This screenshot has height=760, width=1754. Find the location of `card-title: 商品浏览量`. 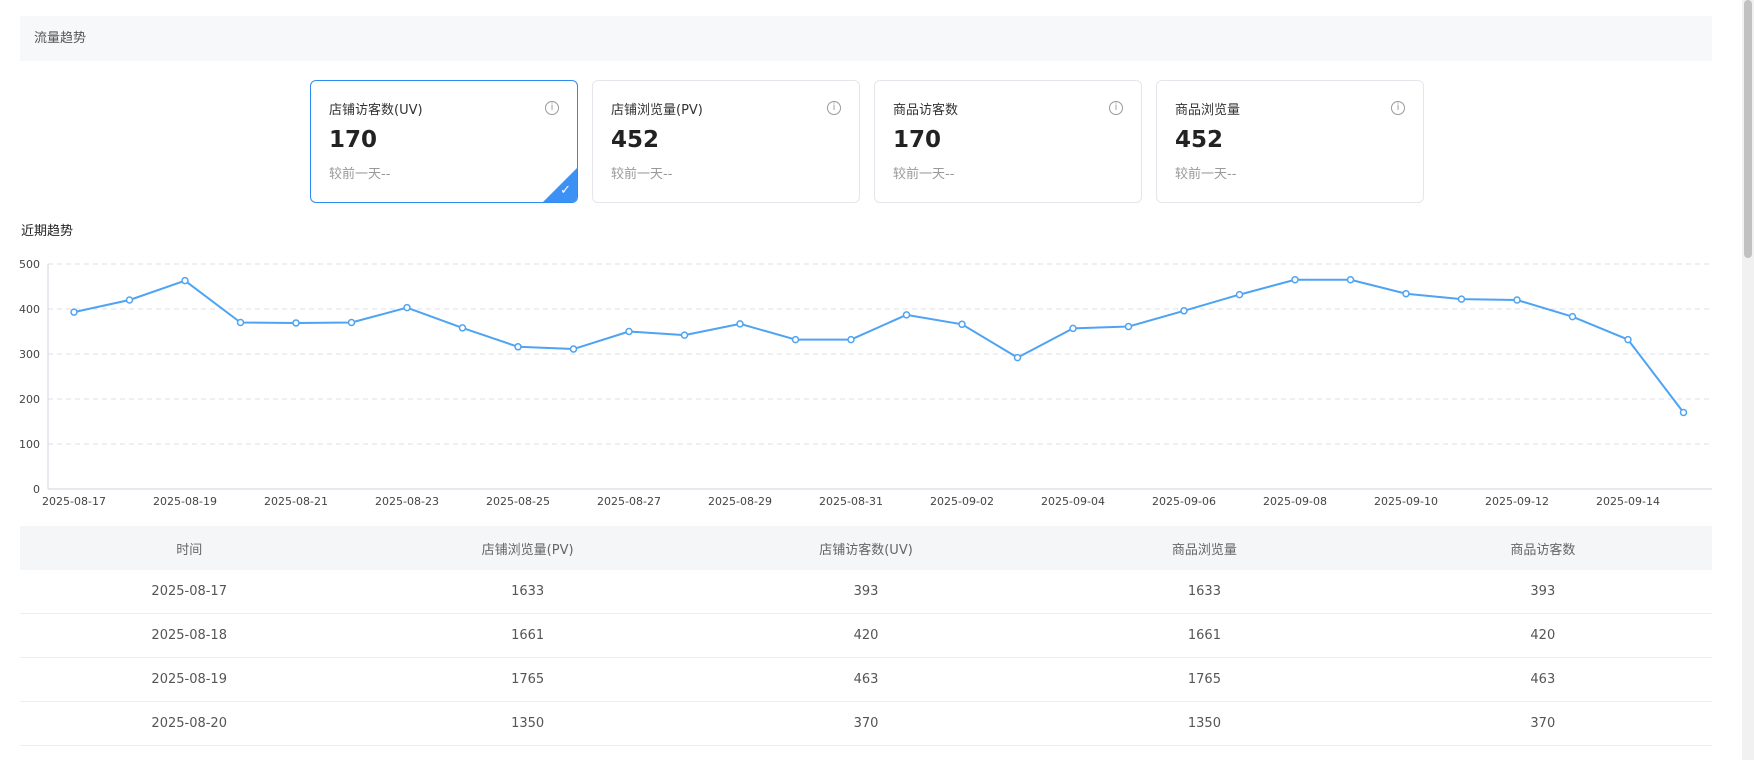

card-title: 商品浏览量 is located at coordinates (1208, 110).